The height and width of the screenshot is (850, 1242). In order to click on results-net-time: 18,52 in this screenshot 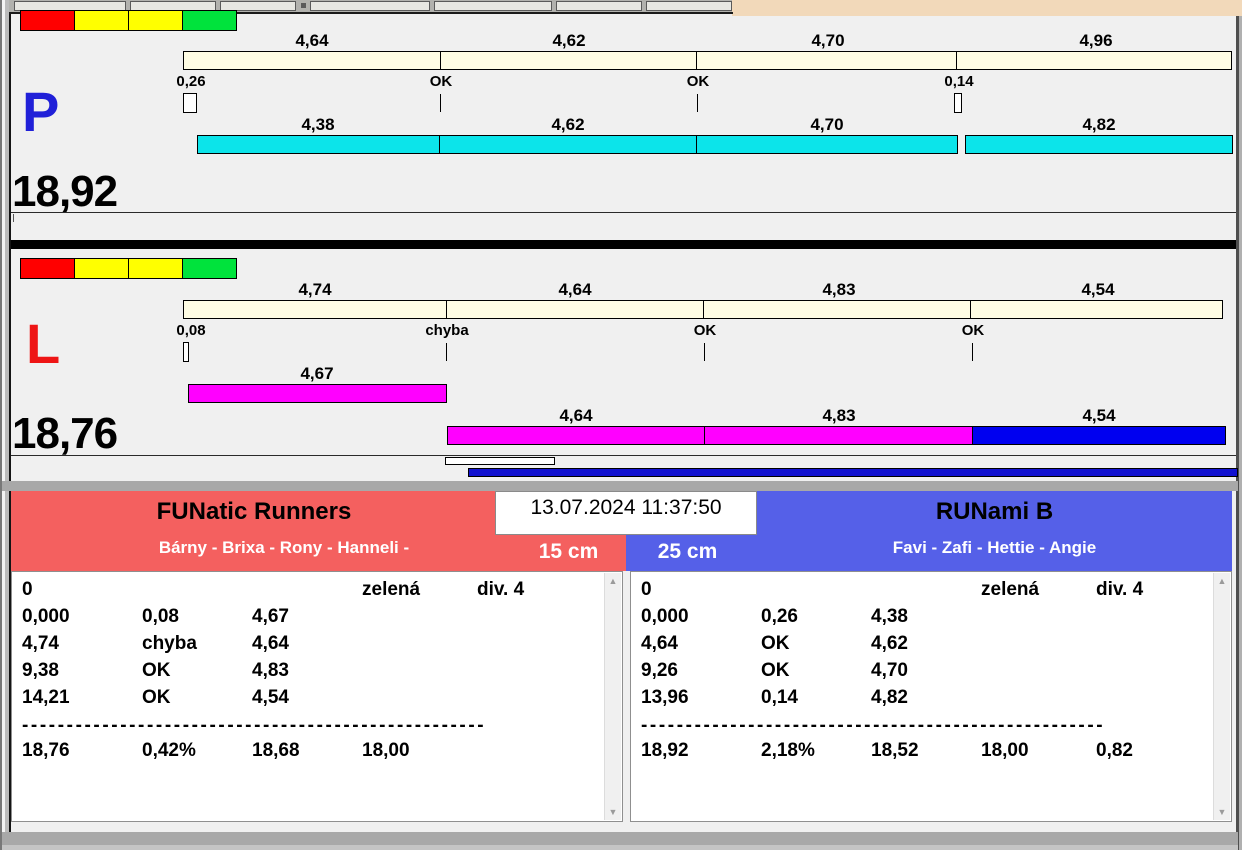, I will do `click(895, 750)`.